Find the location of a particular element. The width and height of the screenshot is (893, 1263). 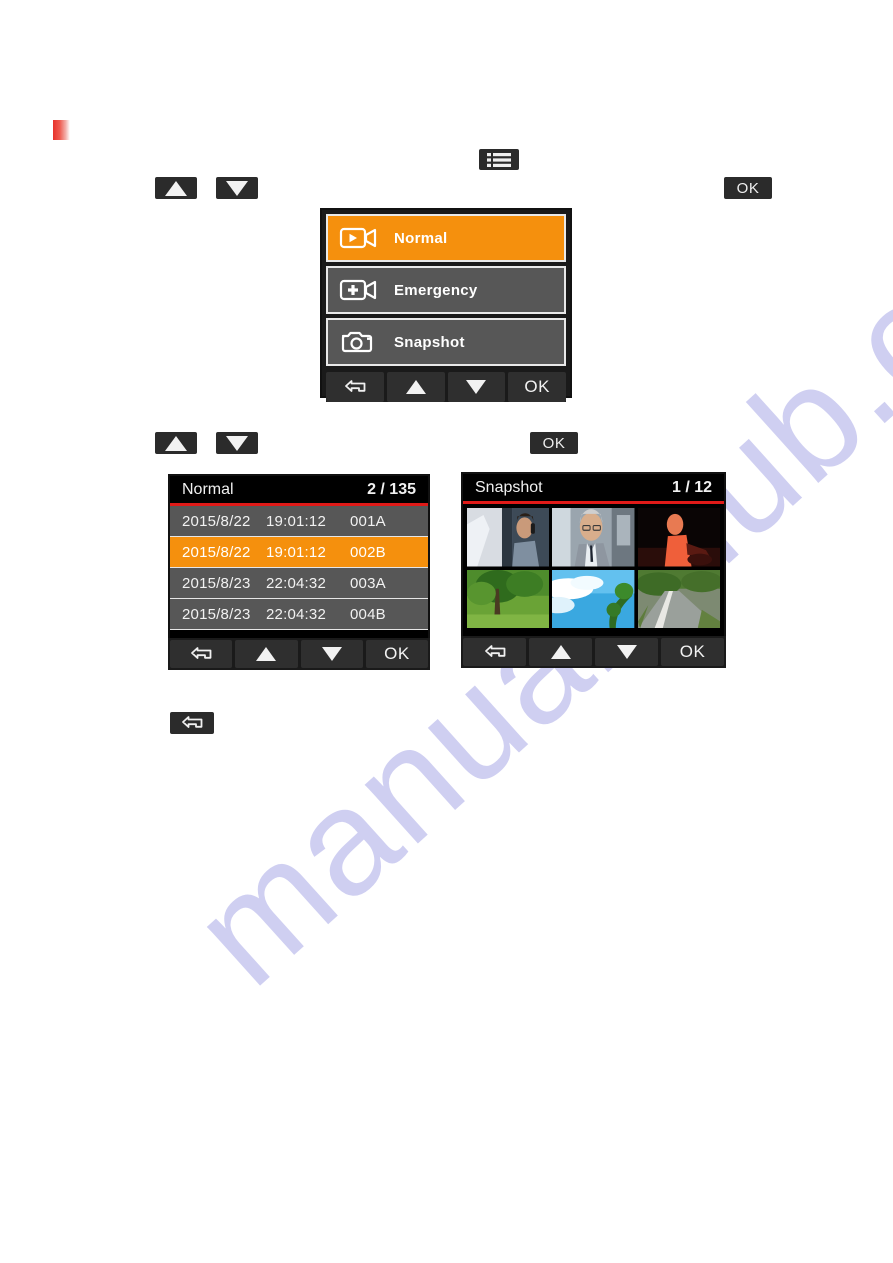

file-list-softkey-bar: OK is located at coordinates (299, 654).